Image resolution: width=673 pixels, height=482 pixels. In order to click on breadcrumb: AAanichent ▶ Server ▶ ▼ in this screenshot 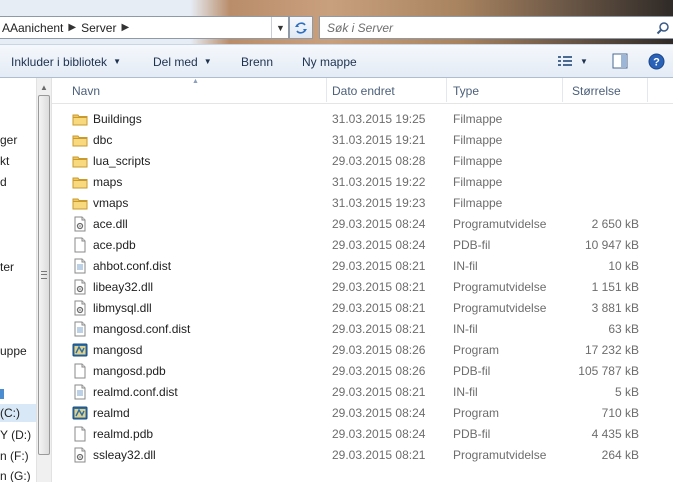, I will do `click(144, 27)`.